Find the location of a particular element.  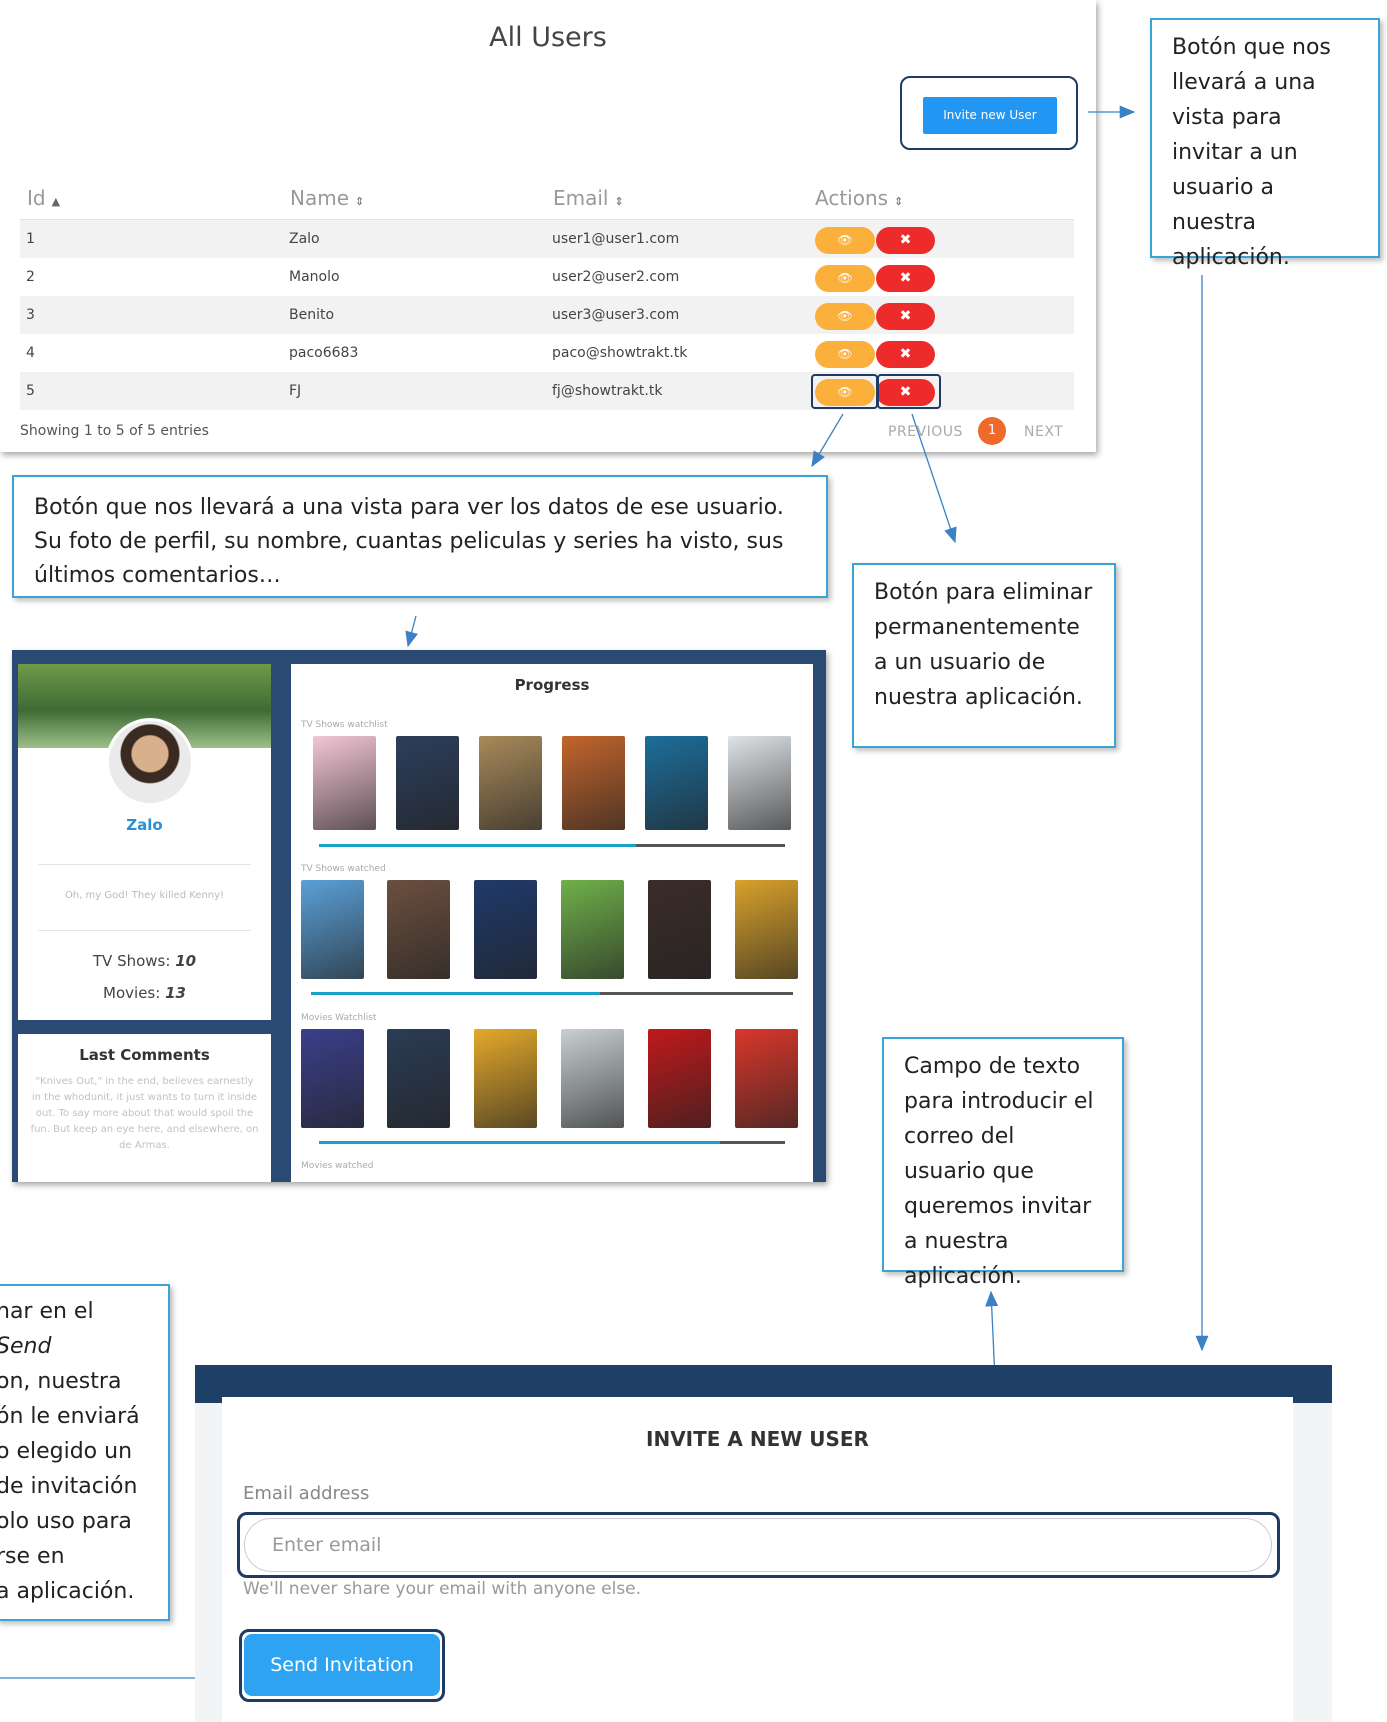

profile-name: Zalo is located at coordinates (144, 825).